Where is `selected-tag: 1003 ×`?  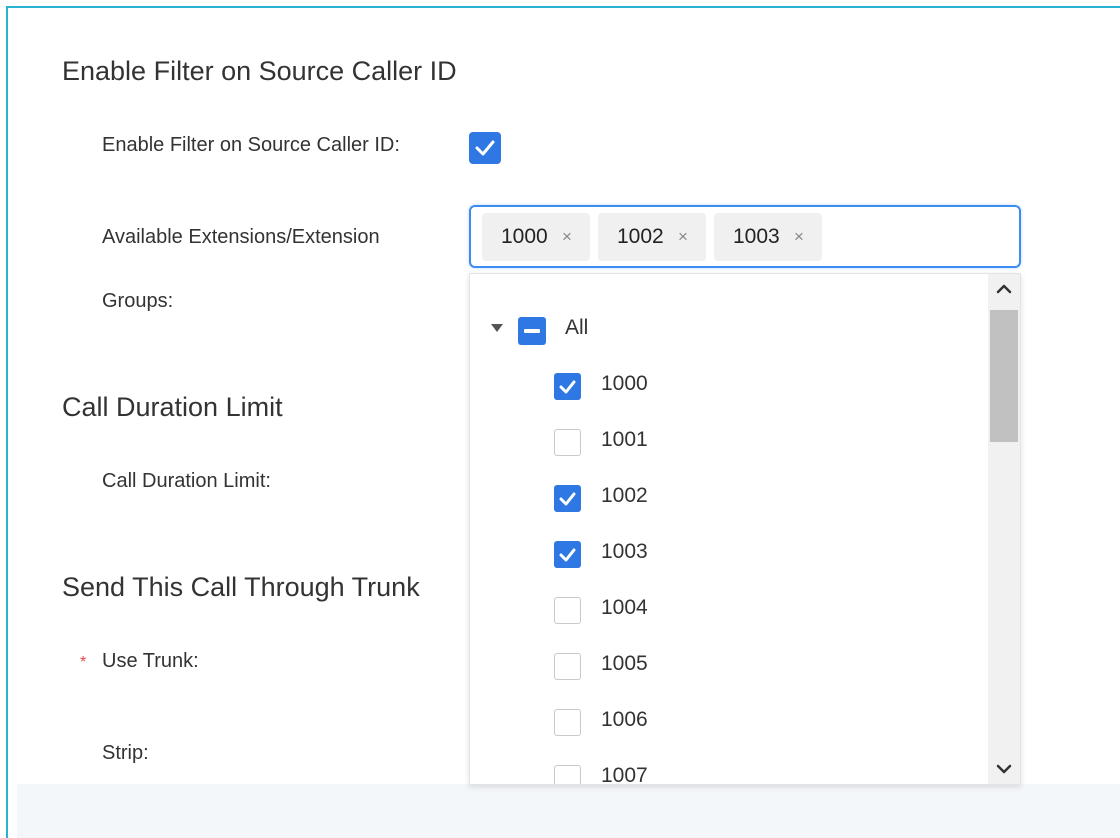 selected-tag: 1003 × is located at coordinates (768, 237).